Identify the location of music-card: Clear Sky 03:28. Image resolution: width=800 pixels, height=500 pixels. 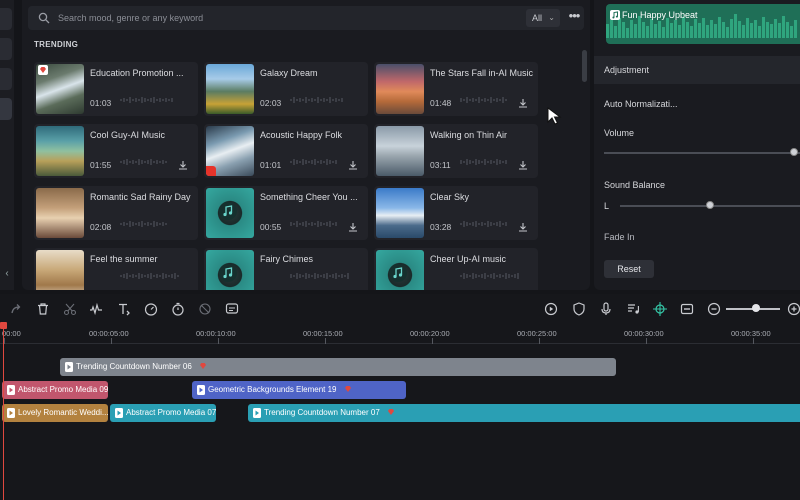
(456, 213).